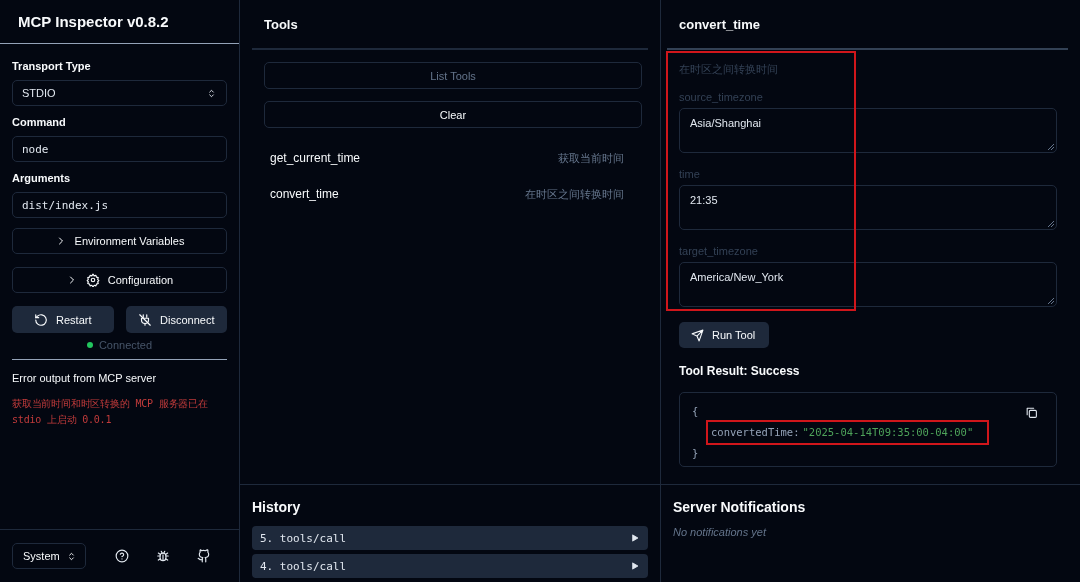 The height and width of the screenshot is (582, 1080). Describe the element at coordinates (211, 93) in the screenshot. I see `up-down-chevron-icon` at that location.